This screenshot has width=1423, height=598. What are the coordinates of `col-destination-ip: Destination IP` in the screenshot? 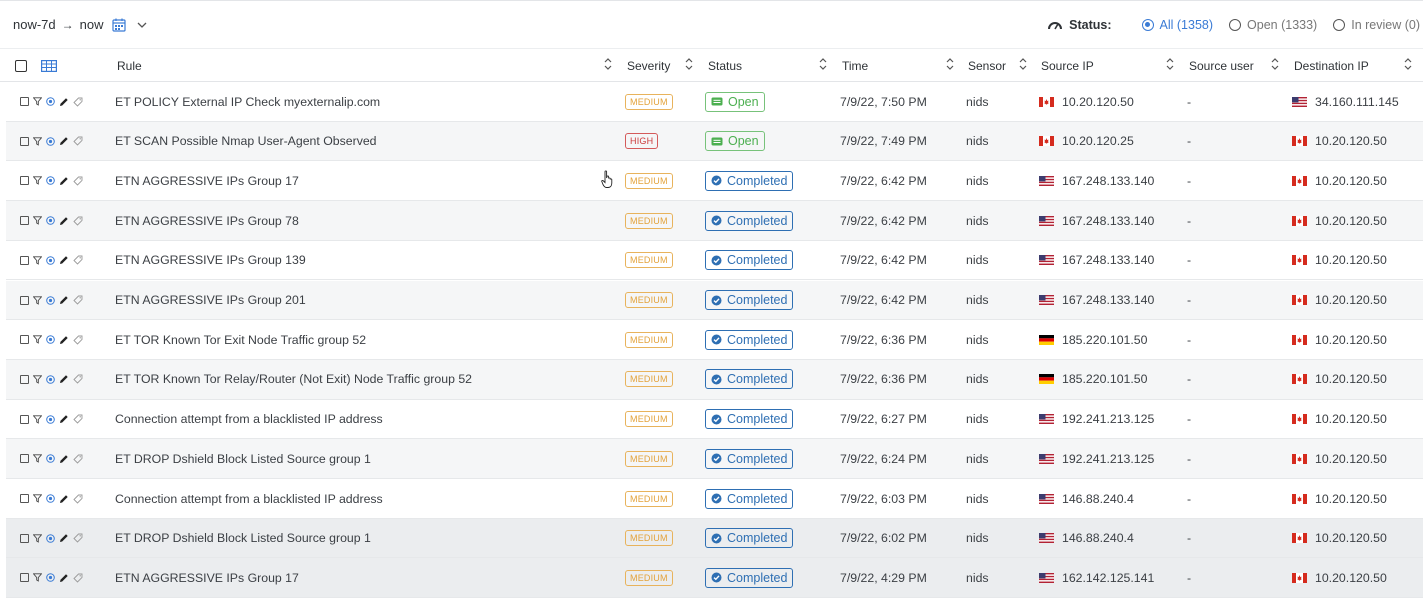 It's located at (1331, 66).